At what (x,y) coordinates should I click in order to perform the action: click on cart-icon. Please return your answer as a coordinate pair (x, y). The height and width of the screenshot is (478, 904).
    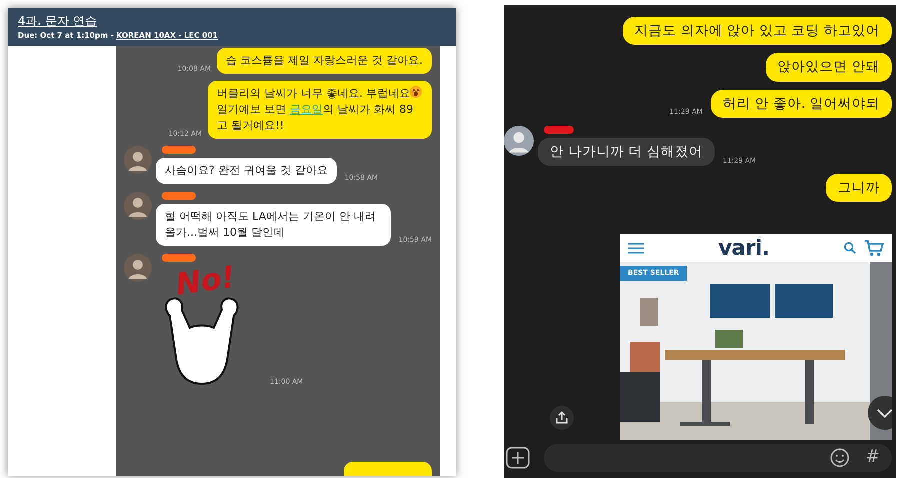
    Looking at the image, I should click on (874, 248).